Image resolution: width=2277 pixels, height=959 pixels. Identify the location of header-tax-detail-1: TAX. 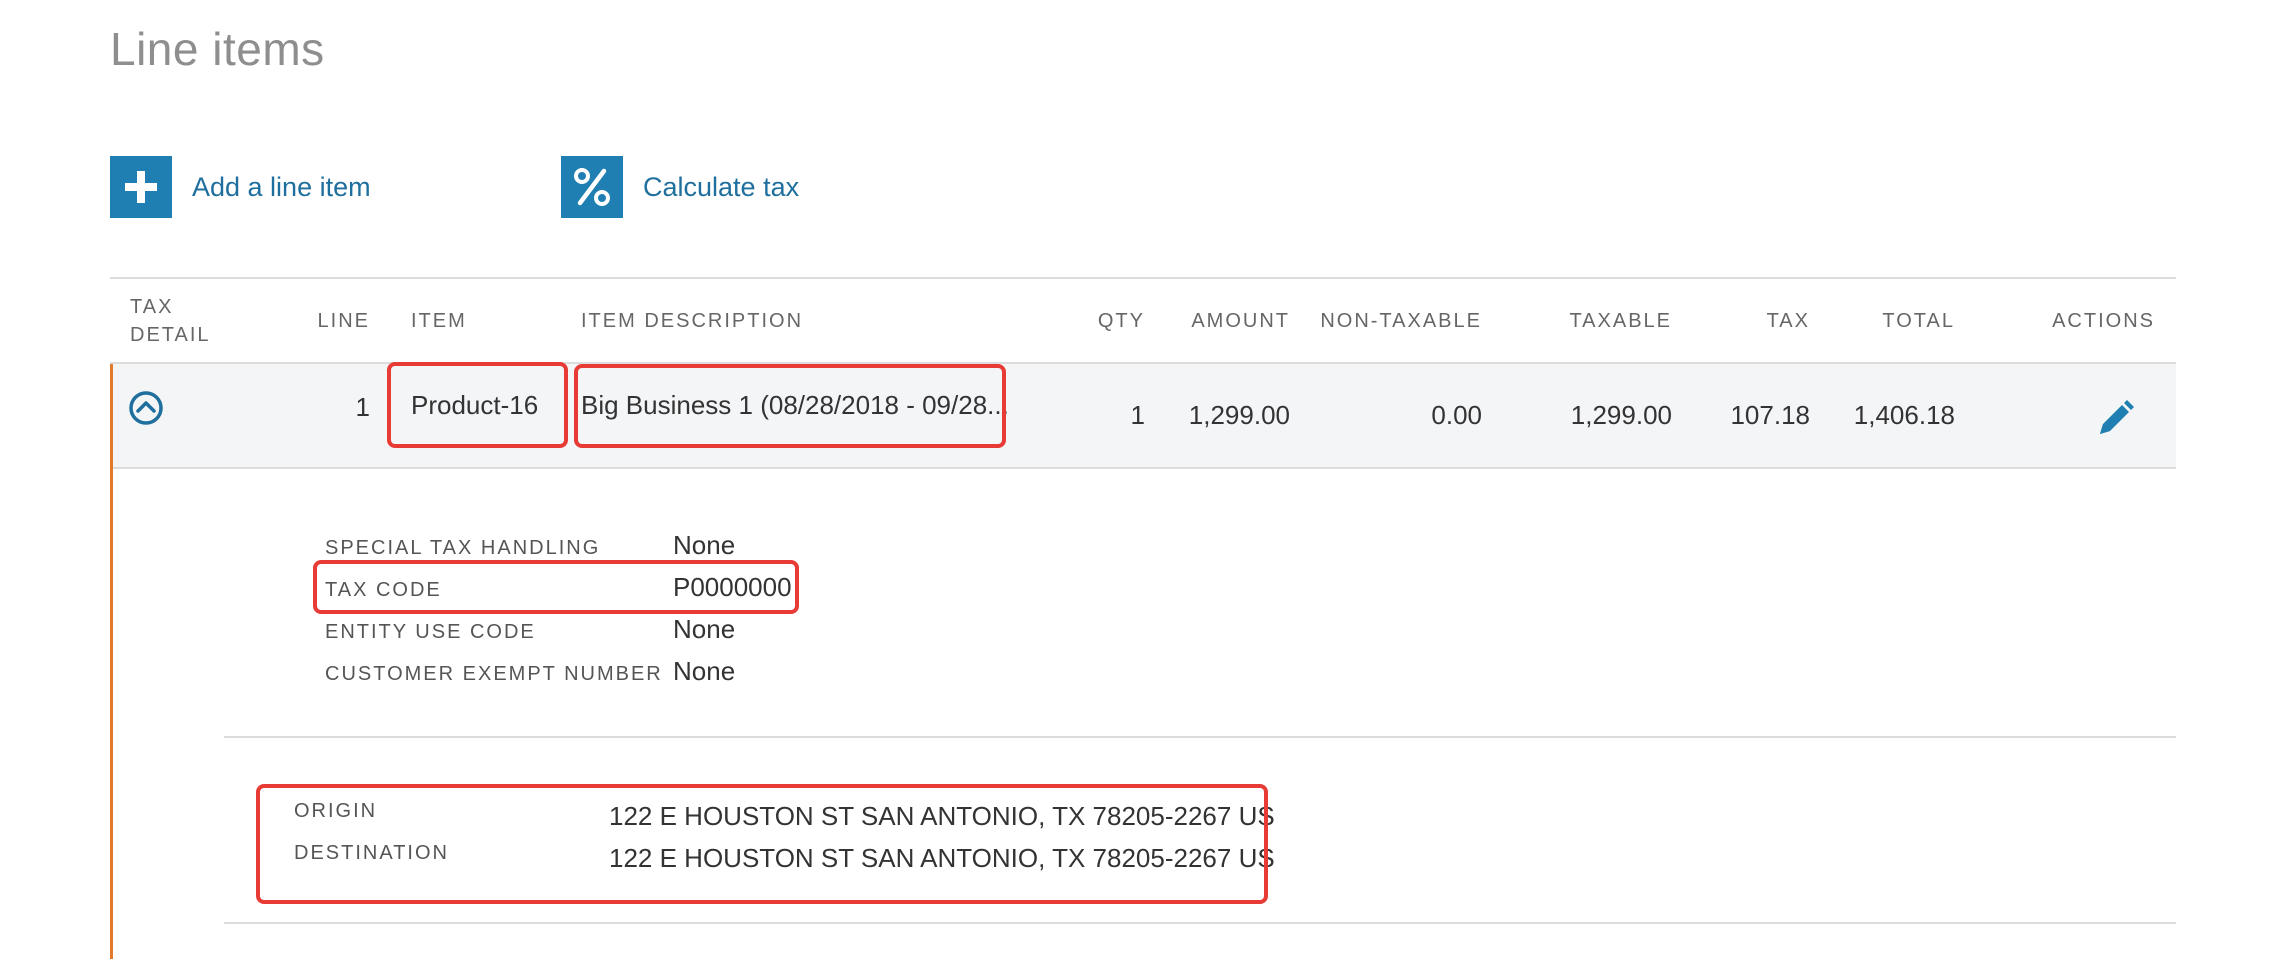
(152, 307).